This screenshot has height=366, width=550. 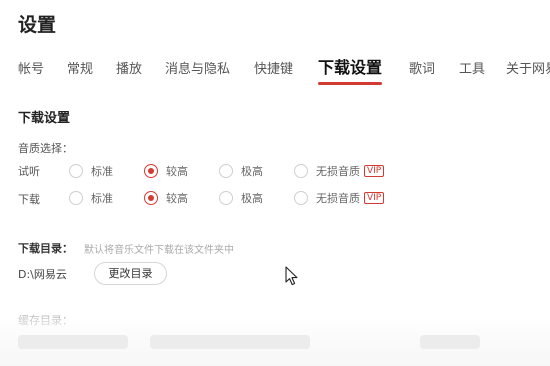 I want to click on radio-preview-very-high: 极高, so click(x=241, y=171).